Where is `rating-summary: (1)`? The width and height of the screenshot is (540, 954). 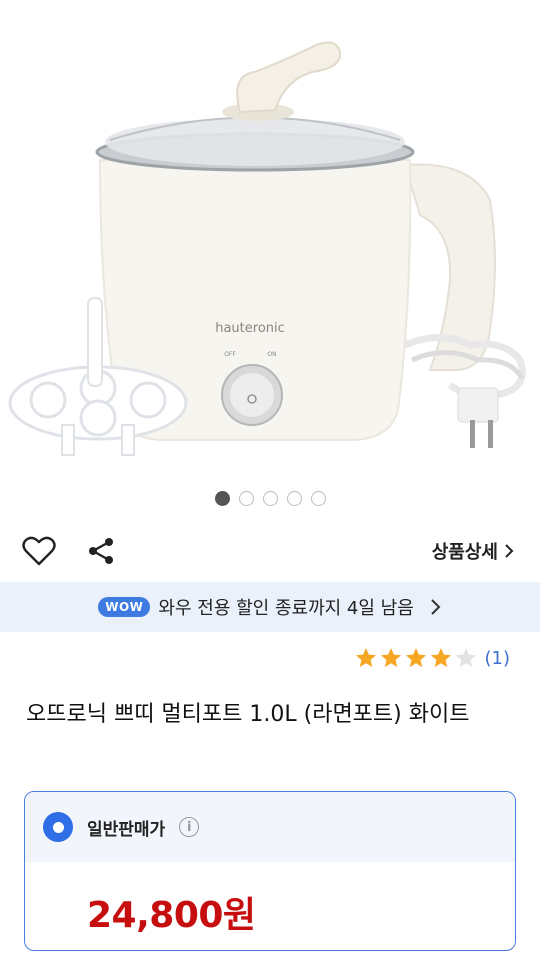
rating-summary: (1) is located at coordinates (432, 658).